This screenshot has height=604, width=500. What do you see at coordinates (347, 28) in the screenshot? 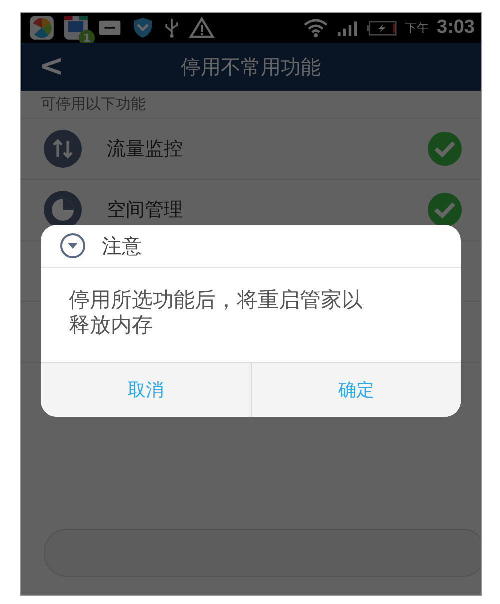
I see `signal-icon` at bounding box center [347, 28].